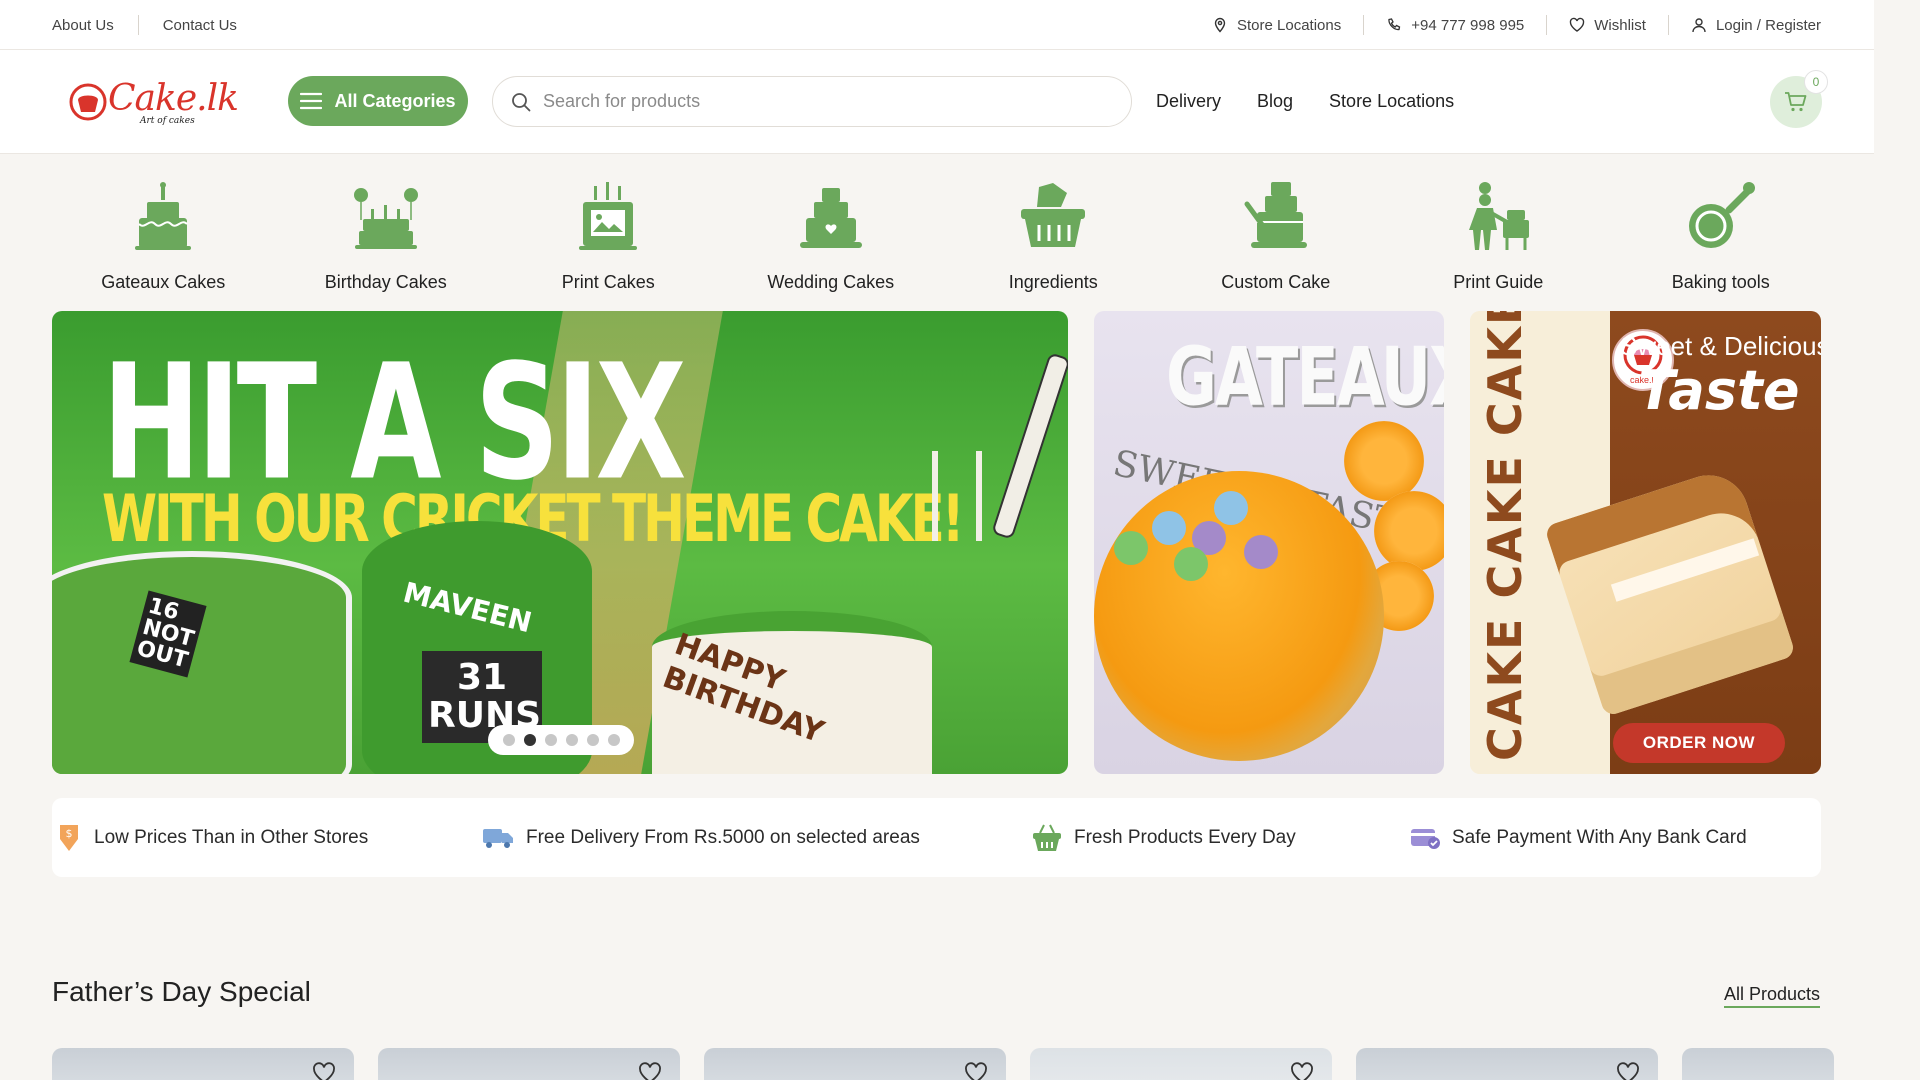  What do you see at coordinates (1719, 390) in the screenshot?
I see `taste-title: Taste` at bounding box center [1719, 390].